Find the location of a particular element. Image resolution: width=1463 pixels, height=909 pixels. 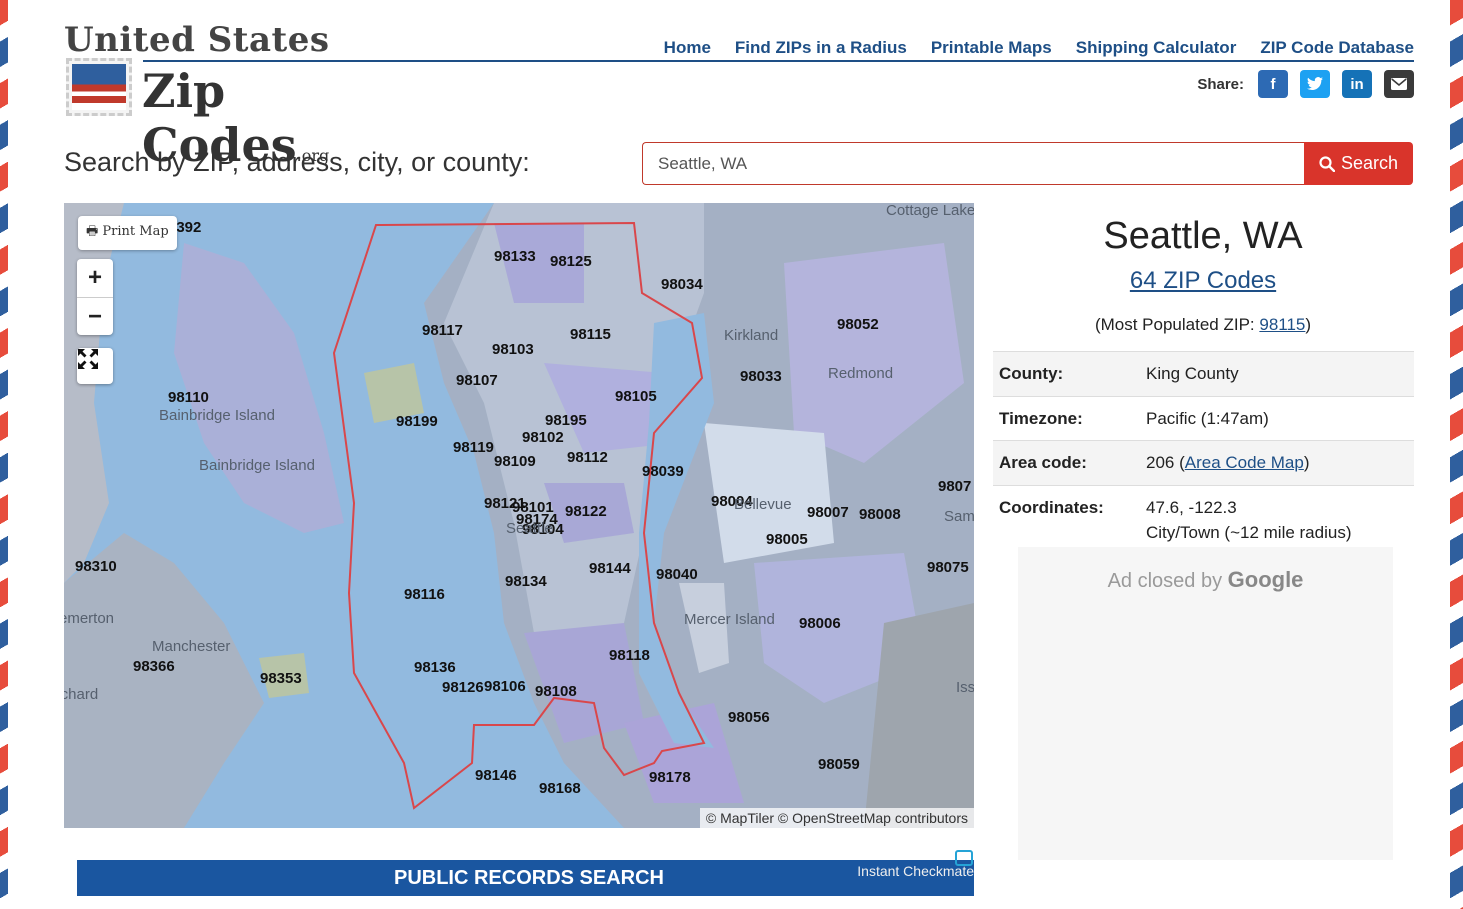

place-label: Bremerton is located at coordinates (89, 618).